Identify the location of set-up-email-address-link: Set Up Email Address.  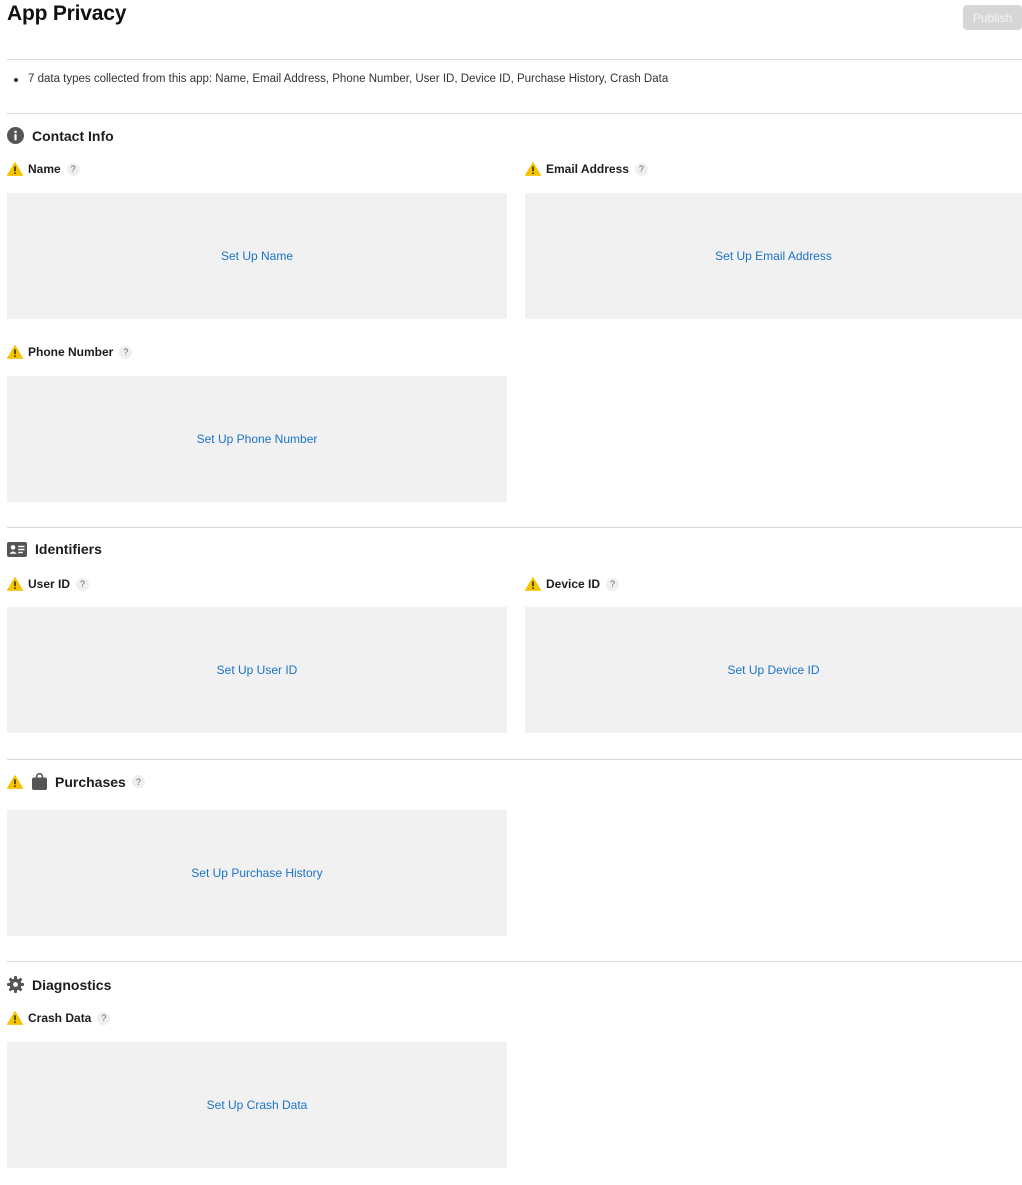
(773, 256).